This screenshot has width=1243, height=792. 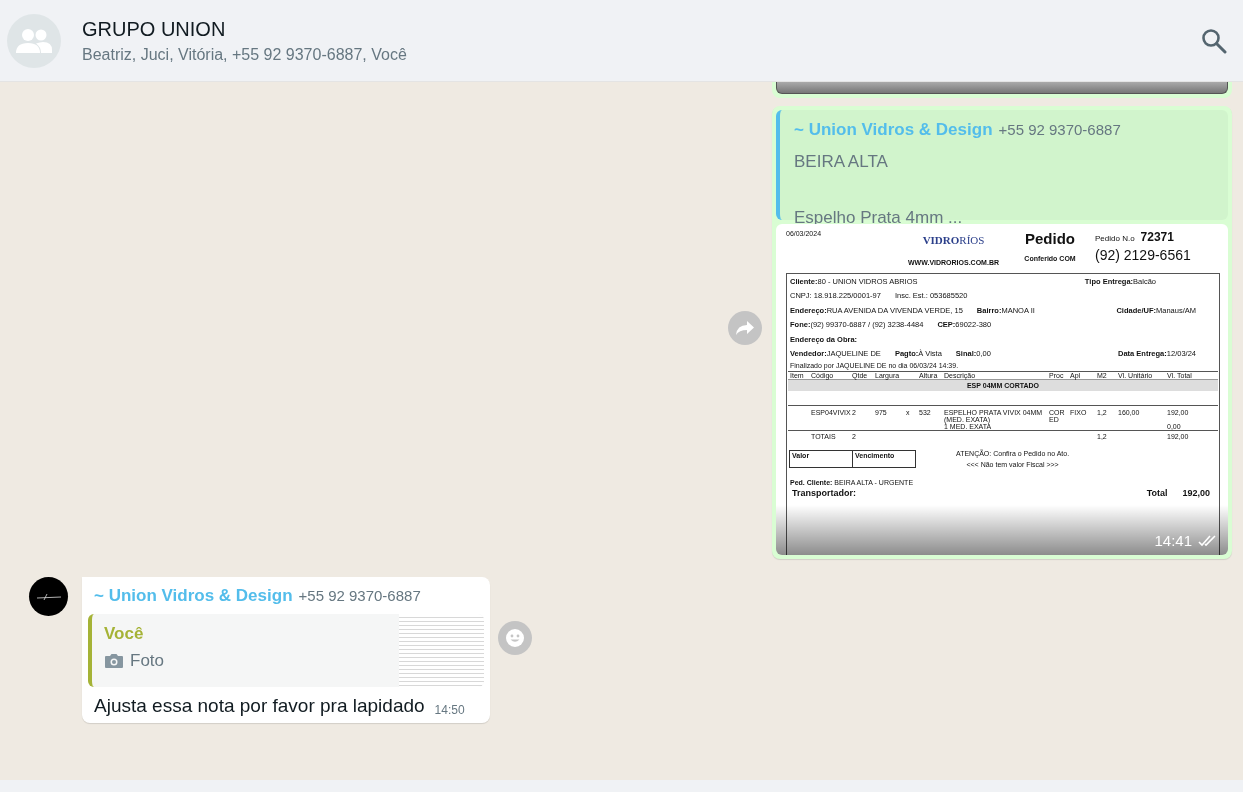 I want to click on sender-avatar, so click(x=48, y=596).